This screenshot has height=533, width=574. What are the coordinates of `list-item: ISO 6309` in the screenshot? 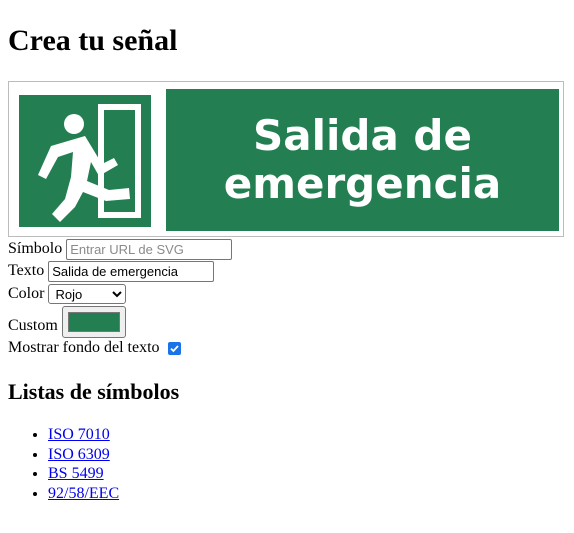 It's located at (83, 455).